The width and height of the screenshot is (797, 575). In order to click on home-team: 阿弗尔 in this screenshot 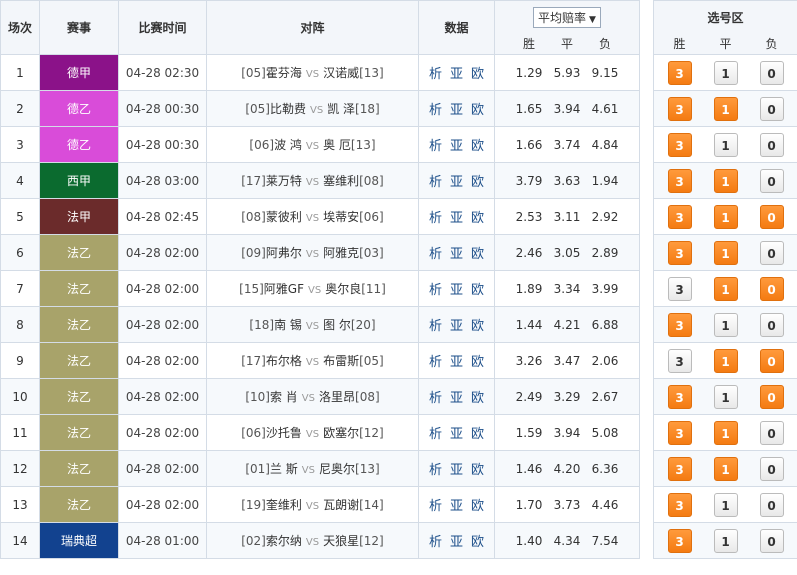, I will do `click(284, 253)`.